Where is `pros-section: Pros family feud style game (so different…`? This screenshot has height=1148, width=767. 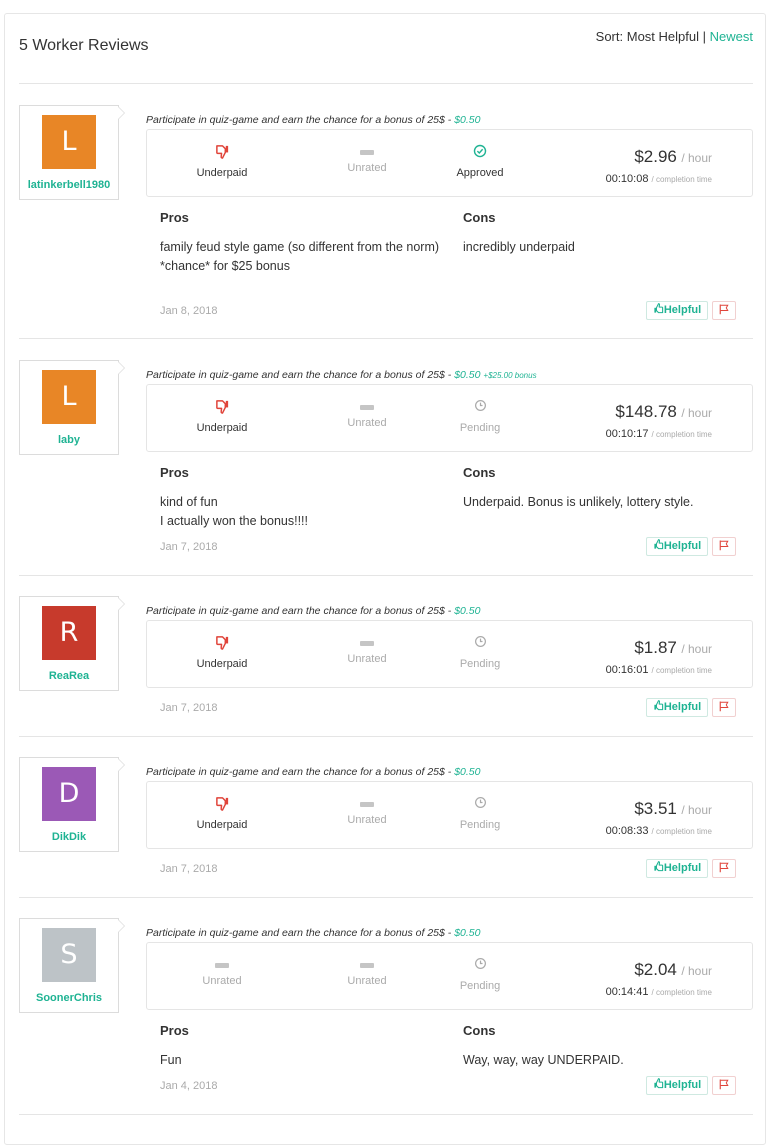 pros-section: Pros family feud style game (so different… is located at coordinates (300, 243).